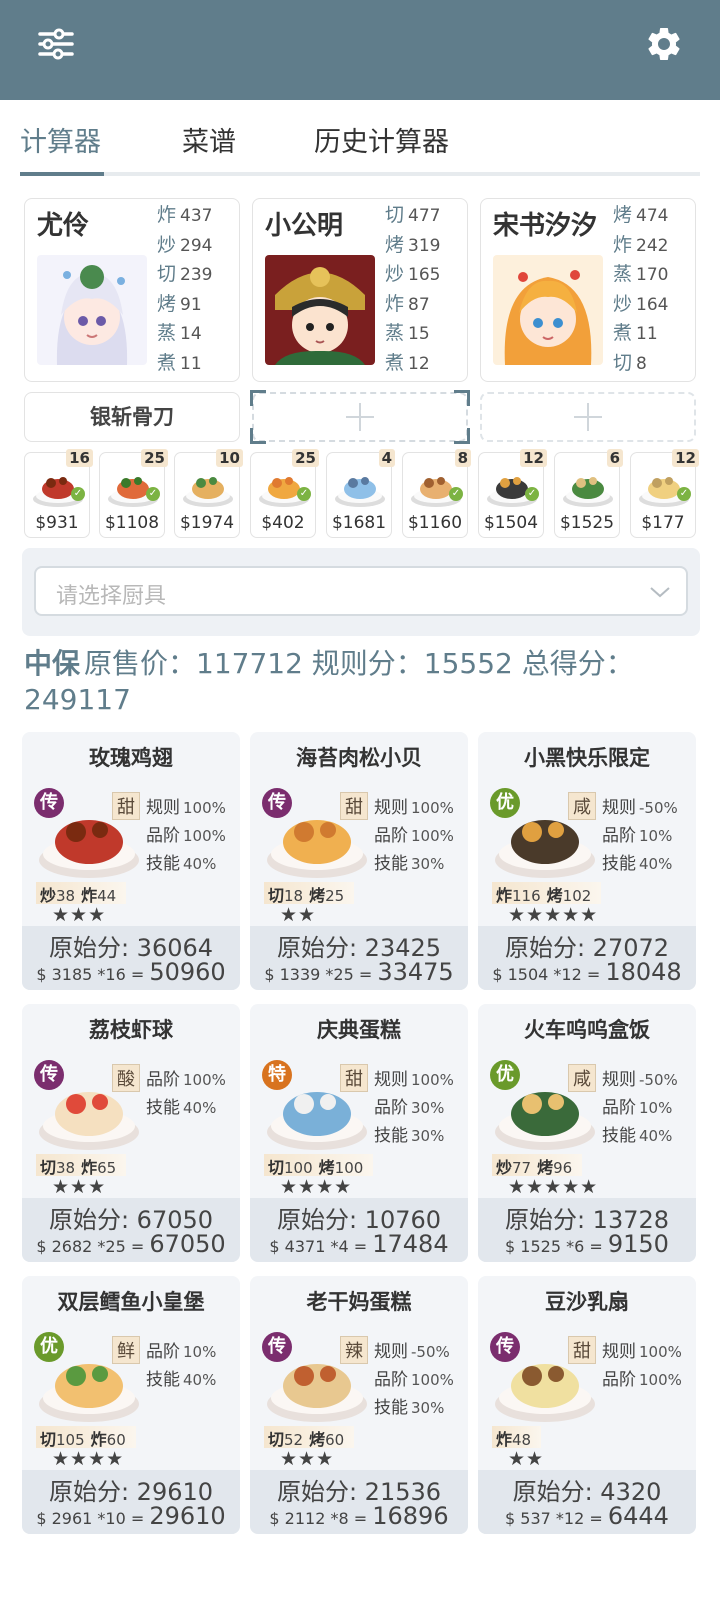 This screenshot has width=720, height=1600. Describe the element at coordinates (522, 1440) in the screenshot. I see `skill-value: 48` at that location.